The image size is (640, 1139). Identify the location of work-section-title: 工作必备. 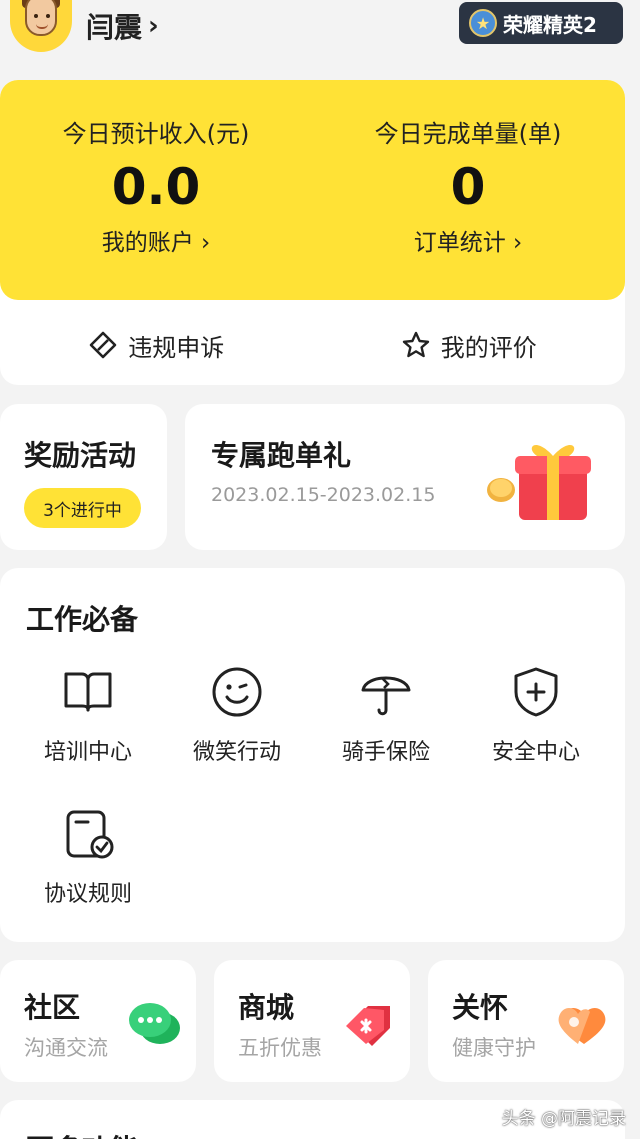
(82, 619).